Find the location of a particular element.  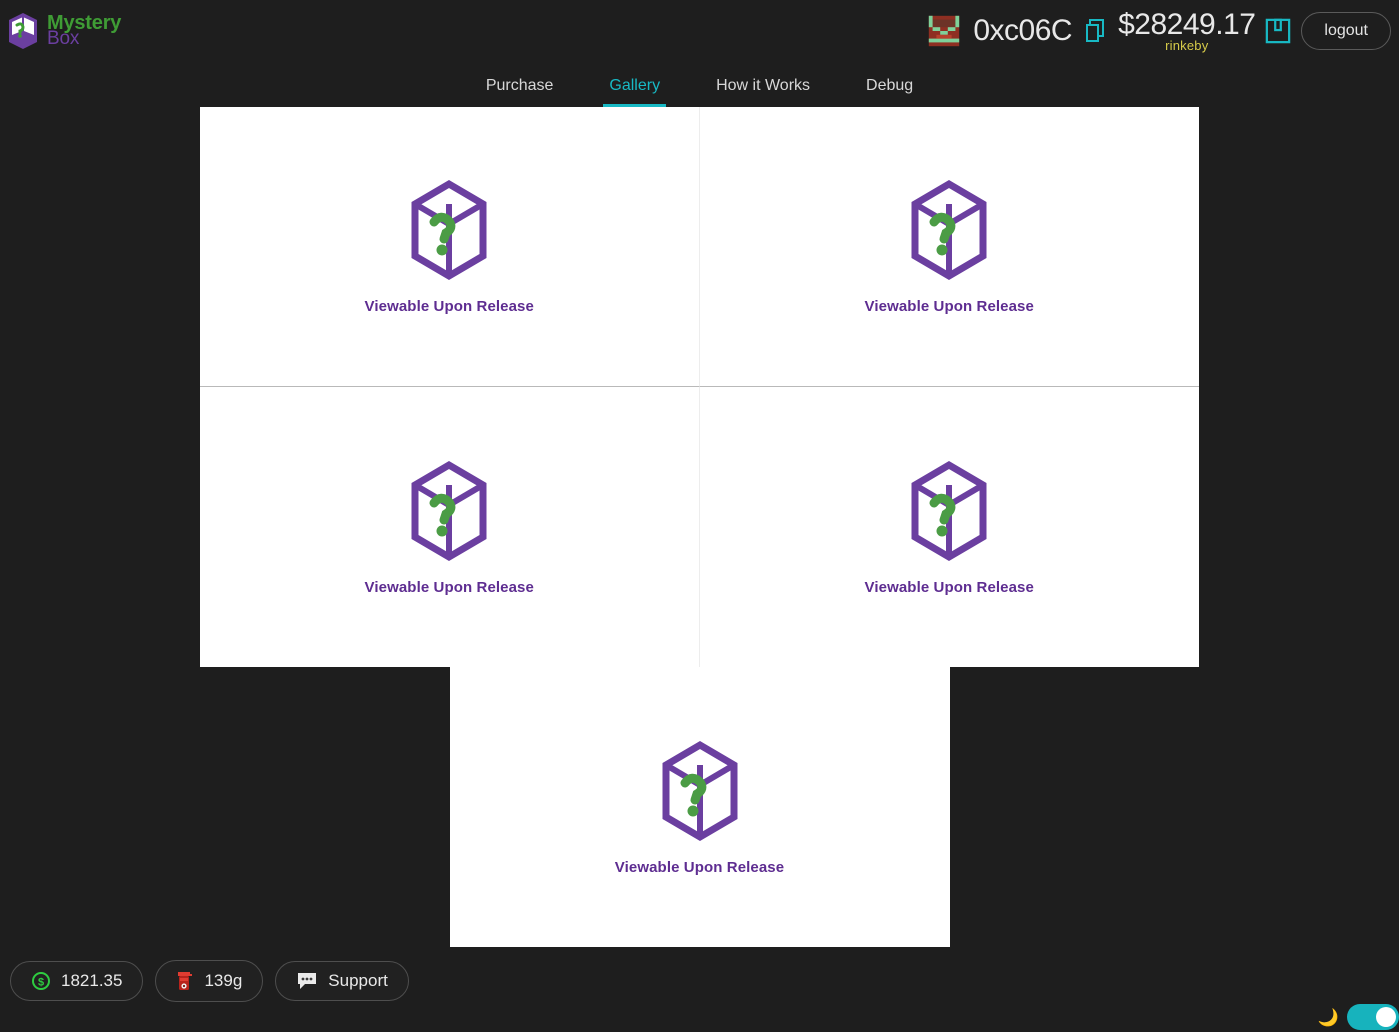

balance-pill-button: $ 1821.35 is located at coordinates (77, 981).